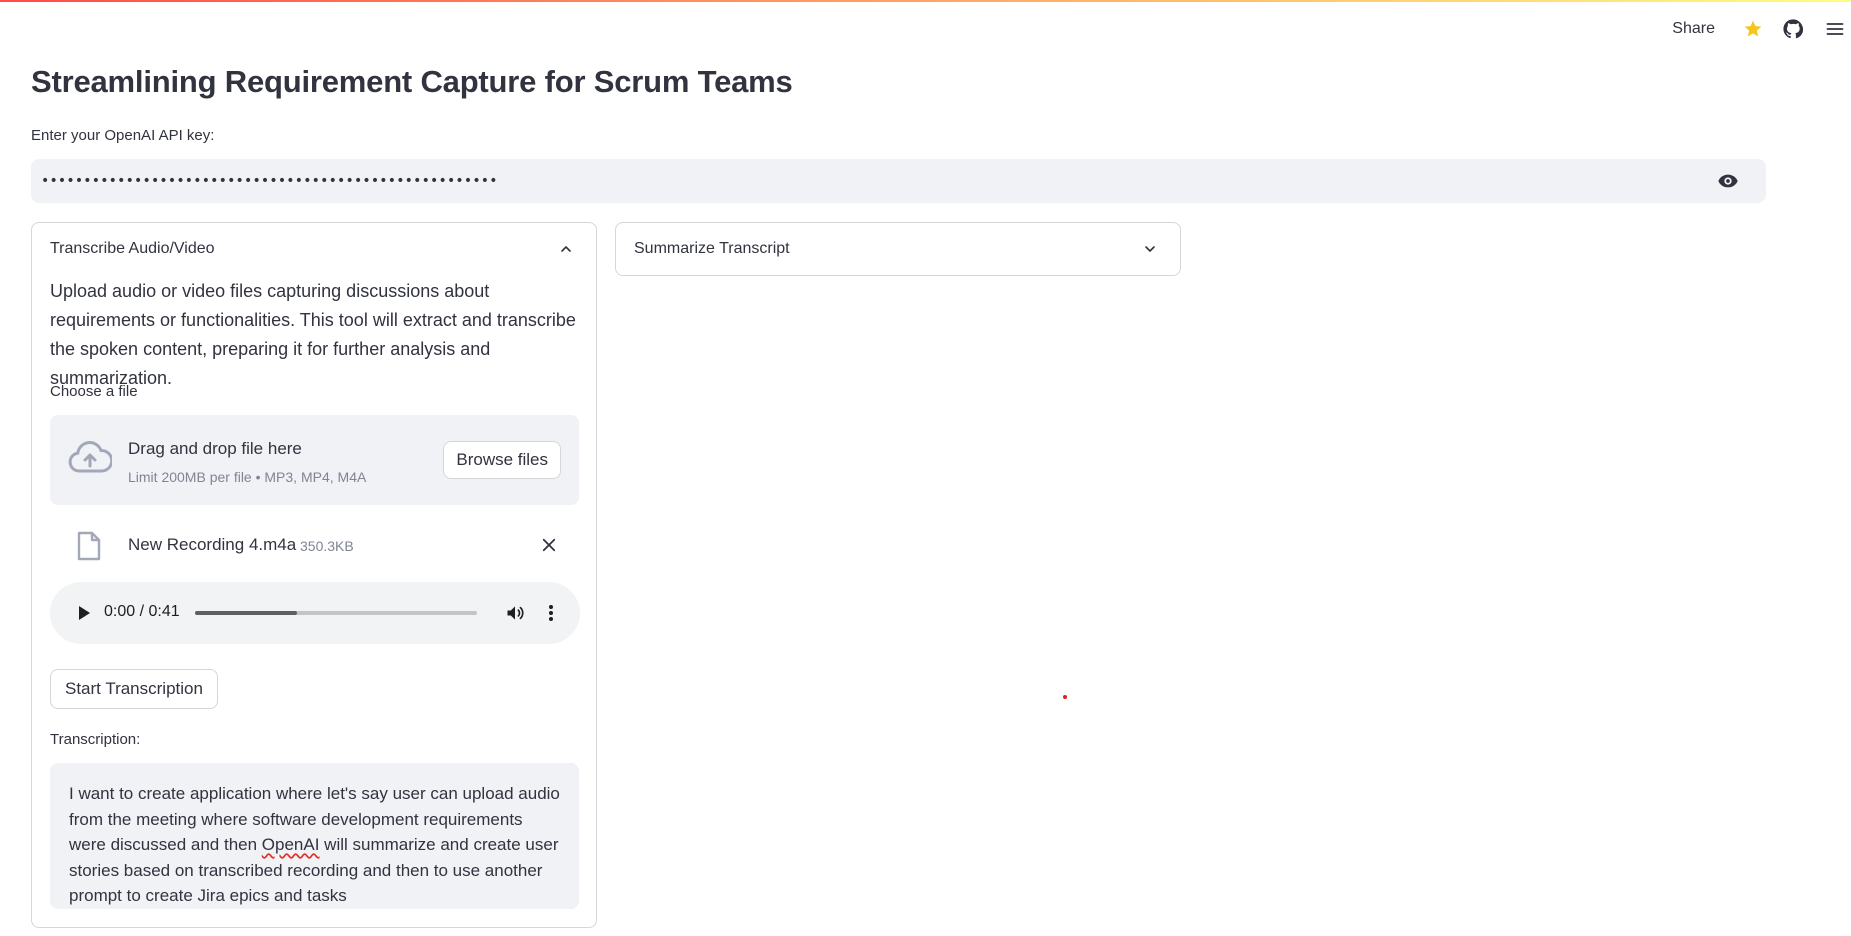 The width and height of the screenshot is (1851, 936). I want to click on summarize-expander: Summarize Transcript, so click(898, 249).